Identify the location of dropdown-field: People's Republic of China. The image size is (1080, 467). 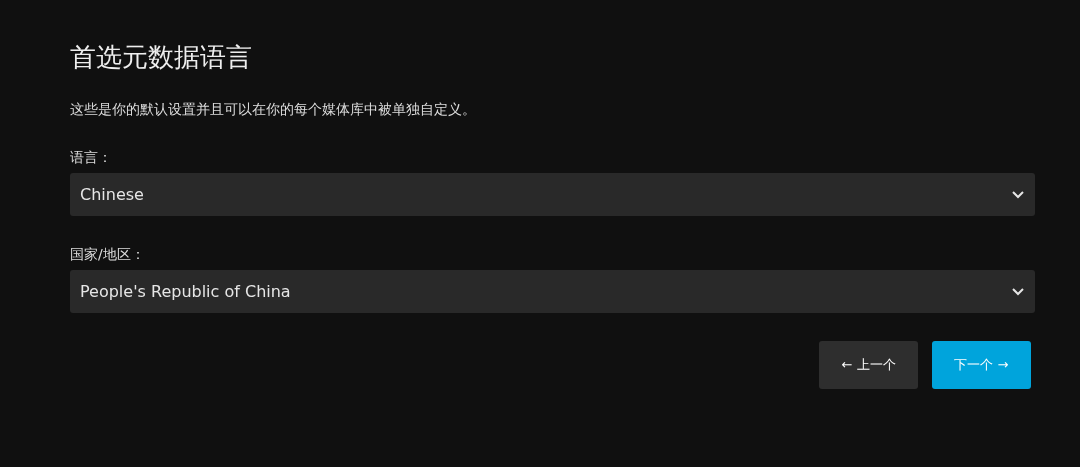
(552, 291).